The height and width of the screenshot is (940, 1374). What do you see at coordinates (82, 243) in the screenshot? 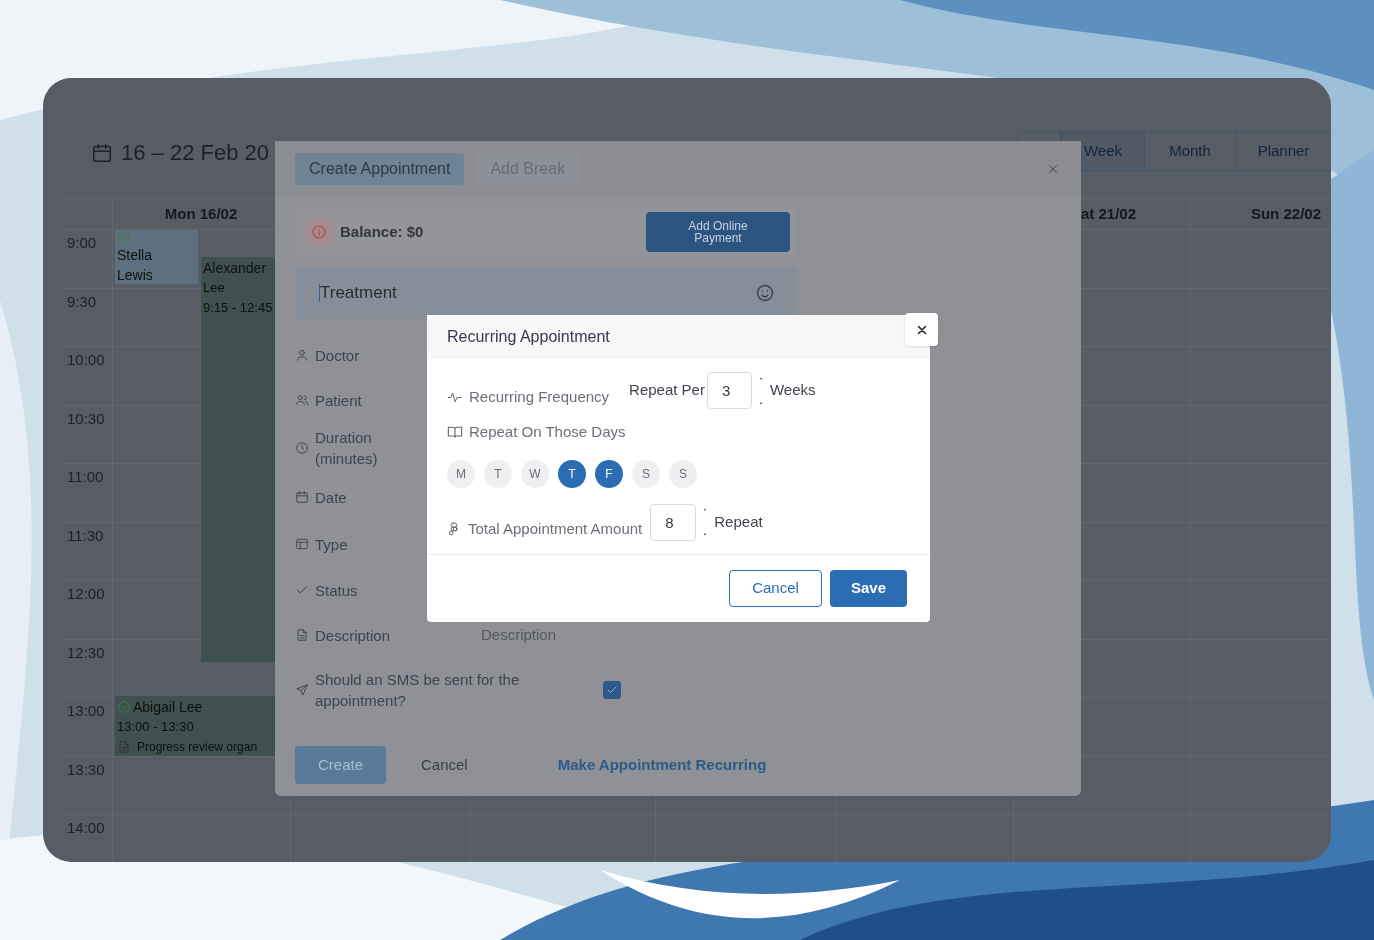
I see `time-label: 9:00` at bounding box center [82, 243].